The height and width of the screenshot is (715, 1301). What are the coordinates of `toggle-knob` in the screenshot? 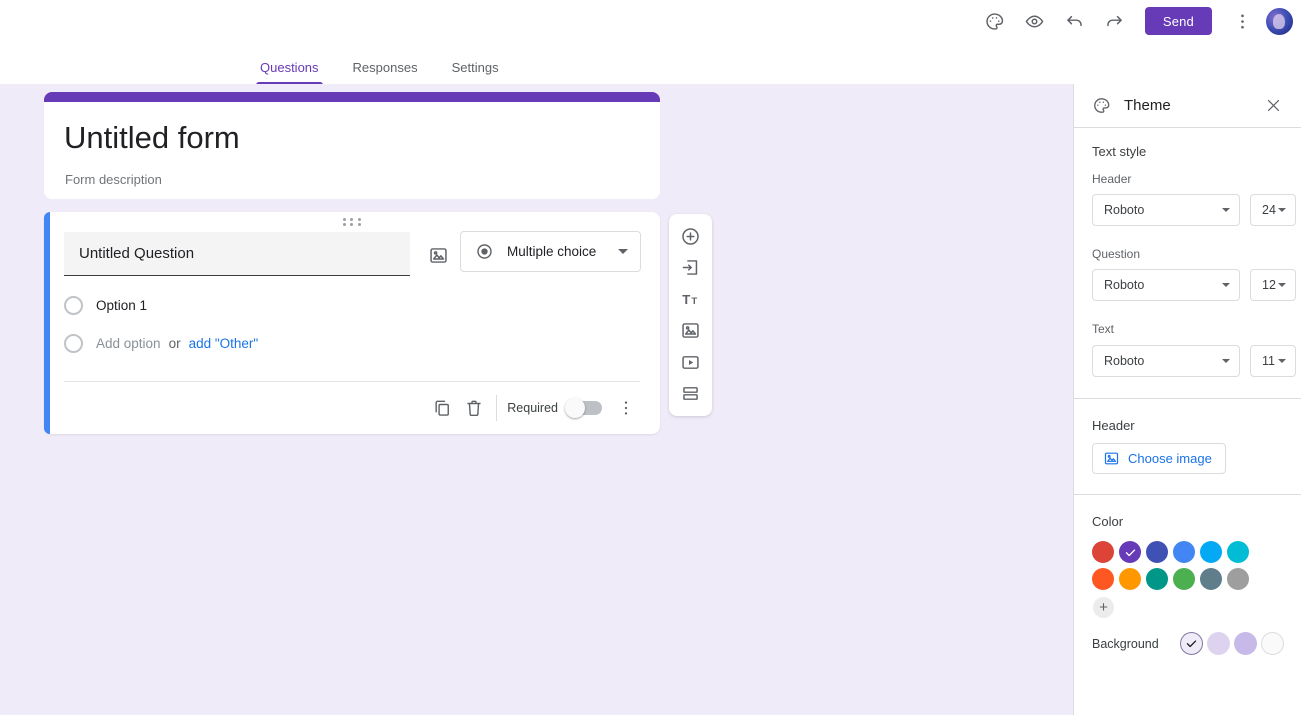 It's located at (575, 408).